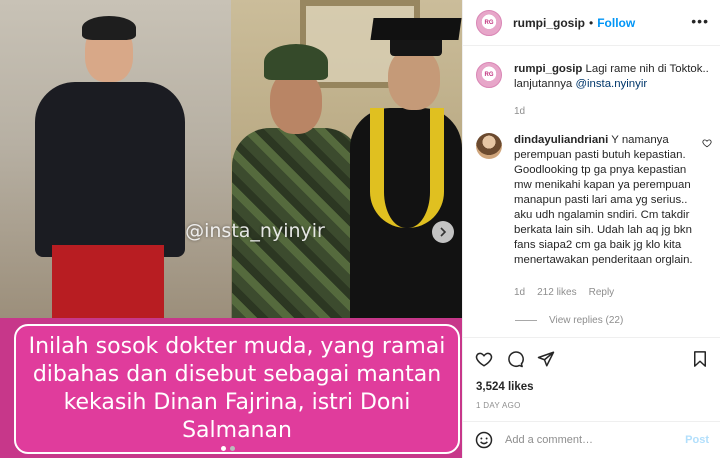 The image size is (720, 458). I want to click on red-pants, so click(108, 281).